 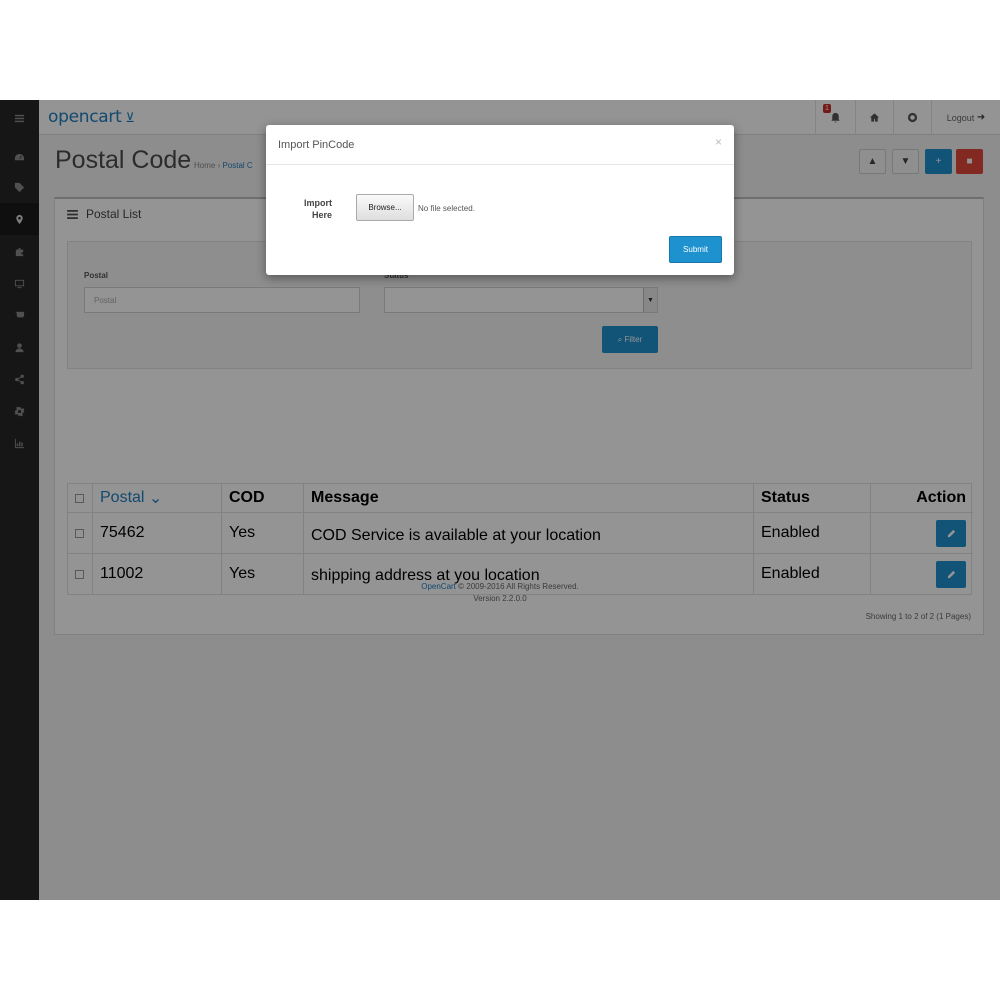 I want to click on close-icon: ×, so click(x=718, y=142).